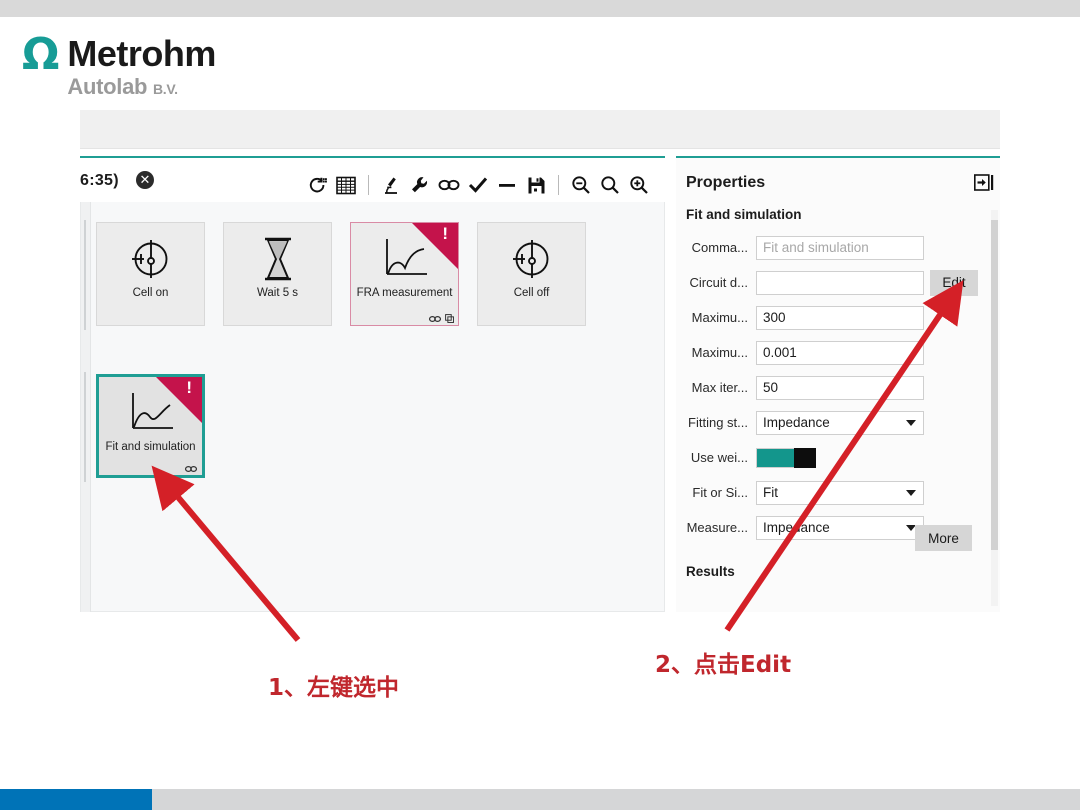 Image resolution: width=1080 pixels, height=810 pixels. What do you see at coordinates (391, 185) in the screenshot?
I see `microscope-icon` at bounding box center [391, 185].